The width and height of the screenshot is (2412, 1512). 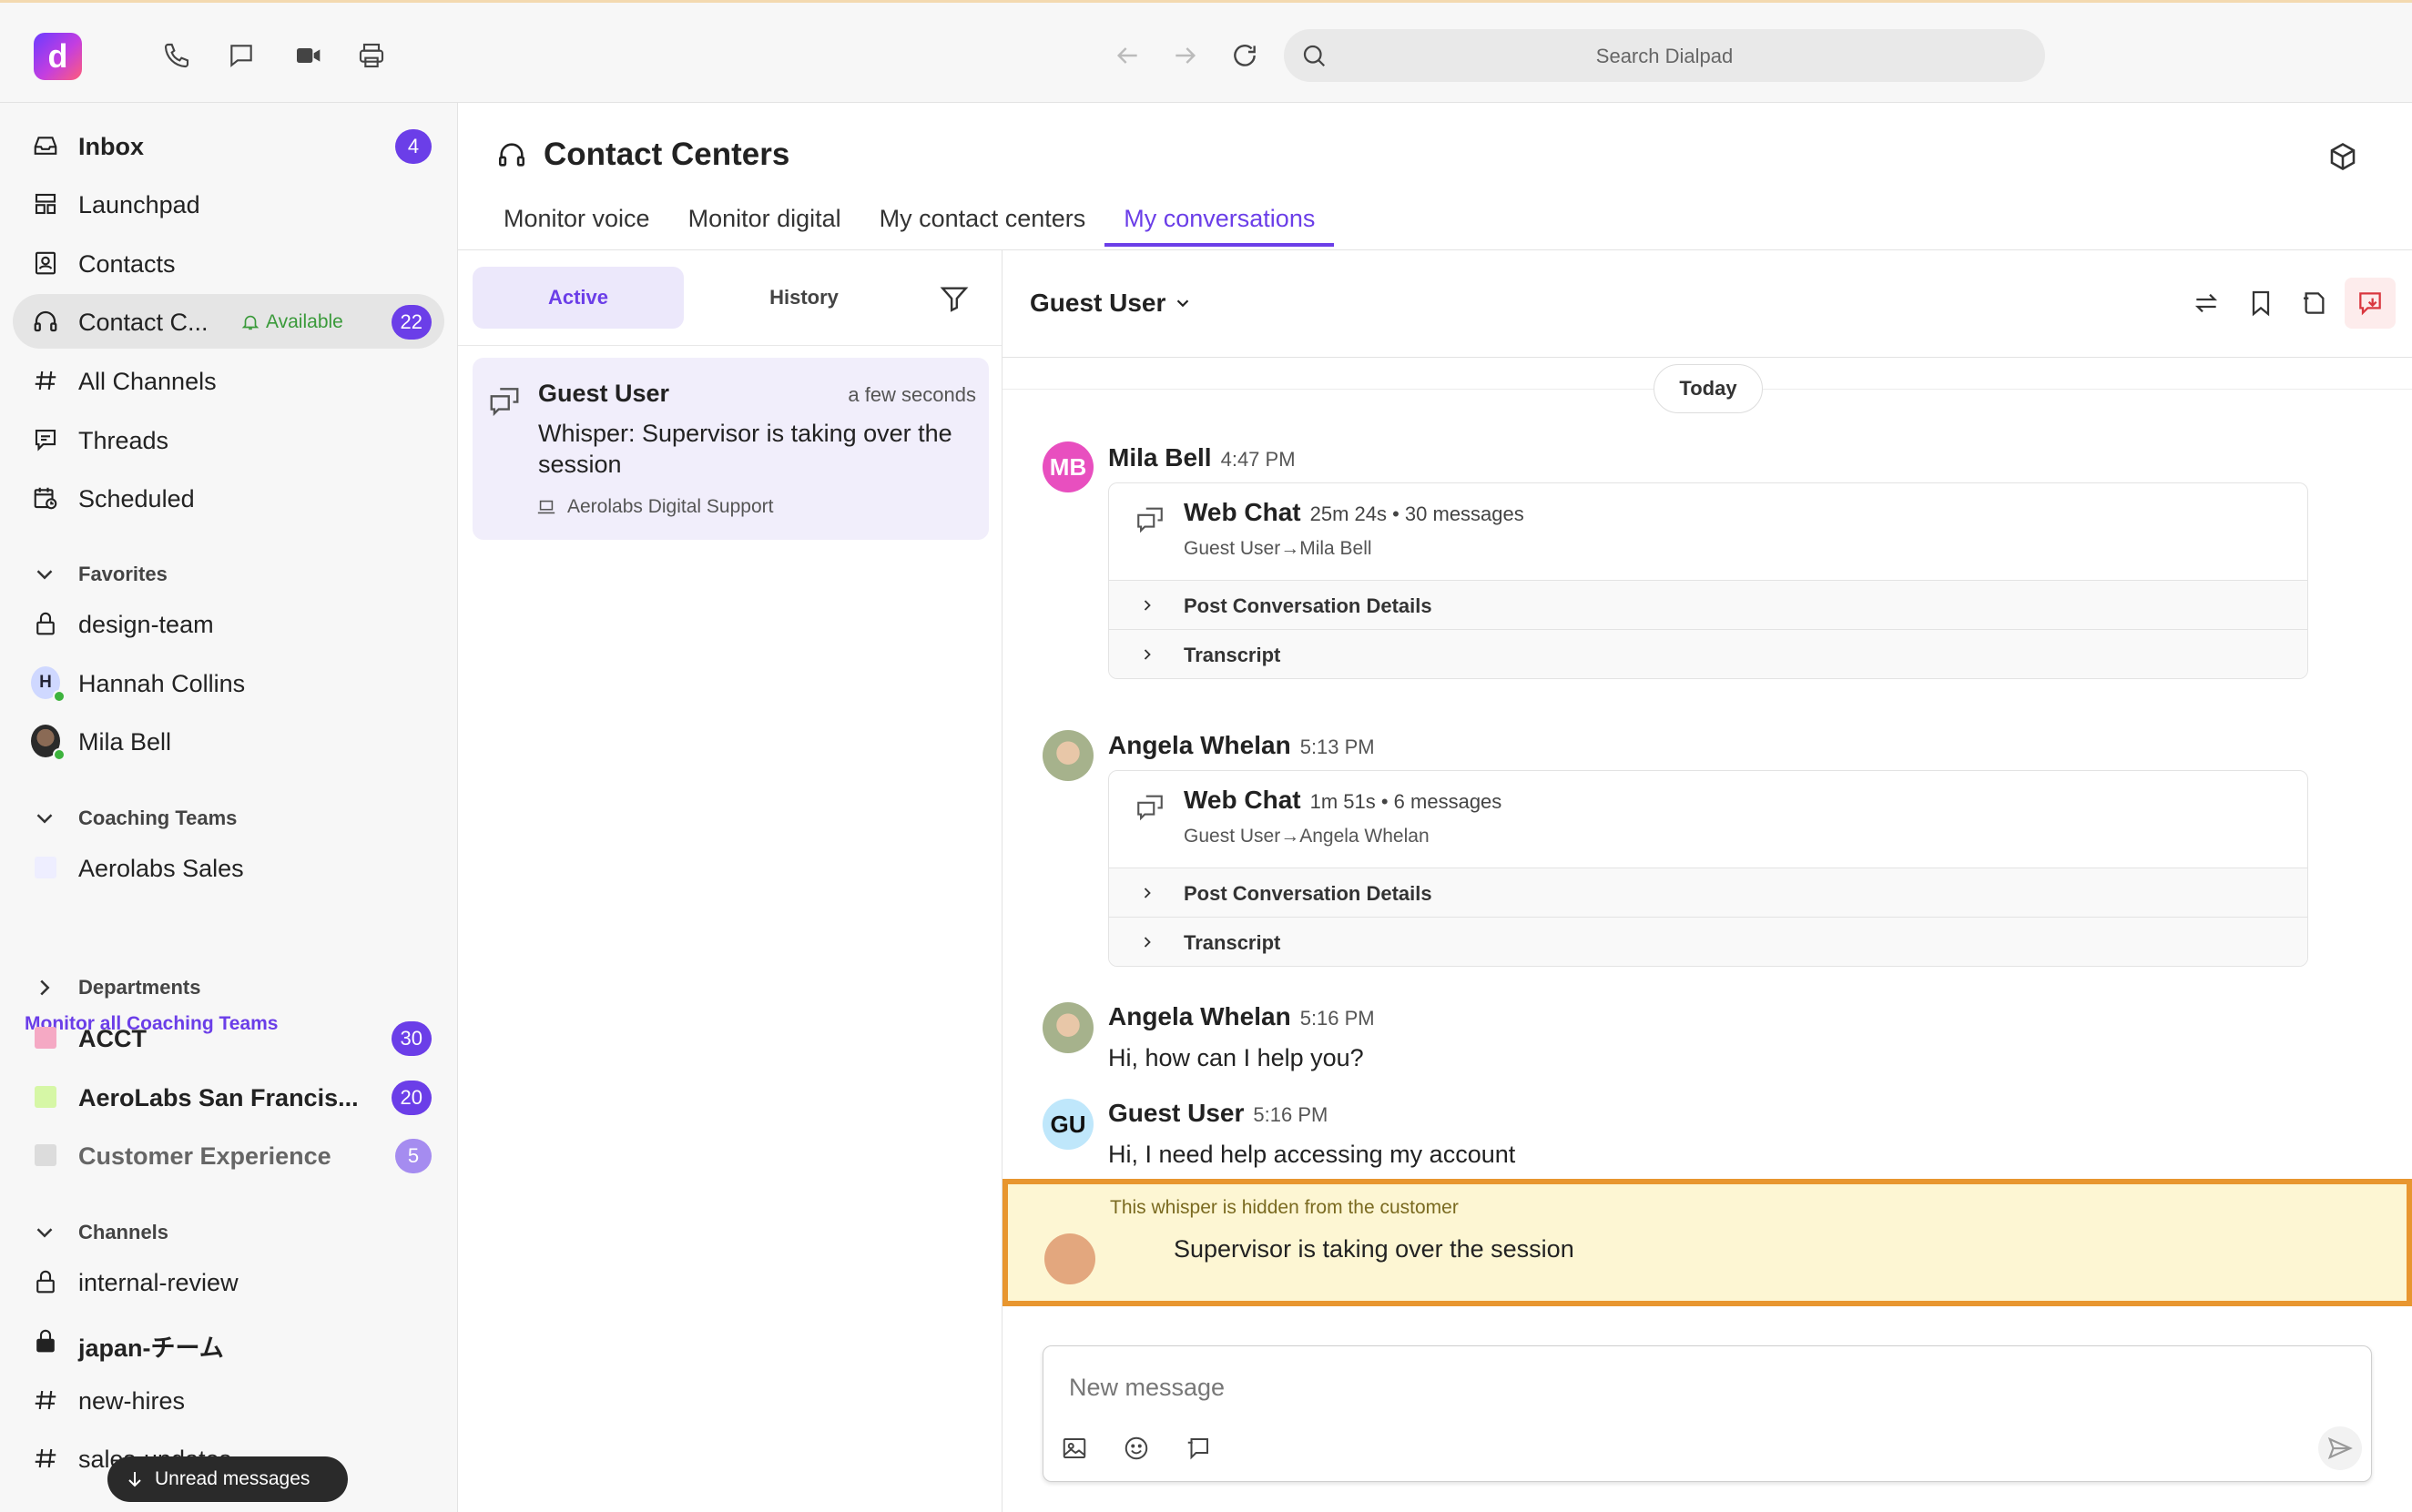 What do you see at coordinates (228, 987) in the screenshot?
I see `departments-header: Departments` at bounding box center [228, 987].